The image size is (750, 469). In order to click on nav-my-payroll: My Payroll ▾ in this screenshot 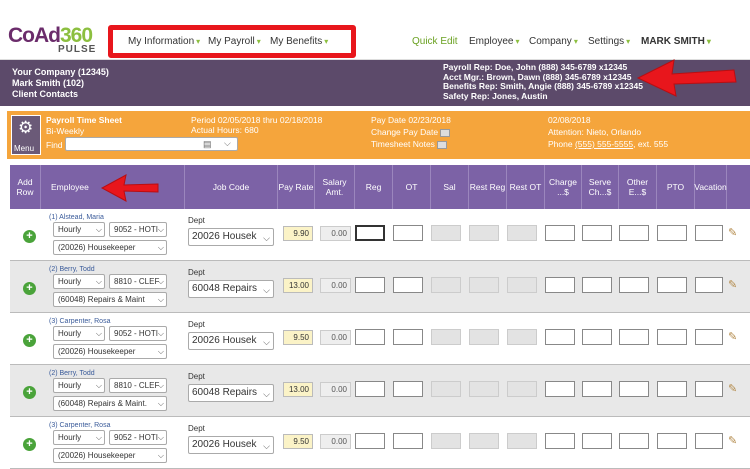, I will do `click(234, 41)`.